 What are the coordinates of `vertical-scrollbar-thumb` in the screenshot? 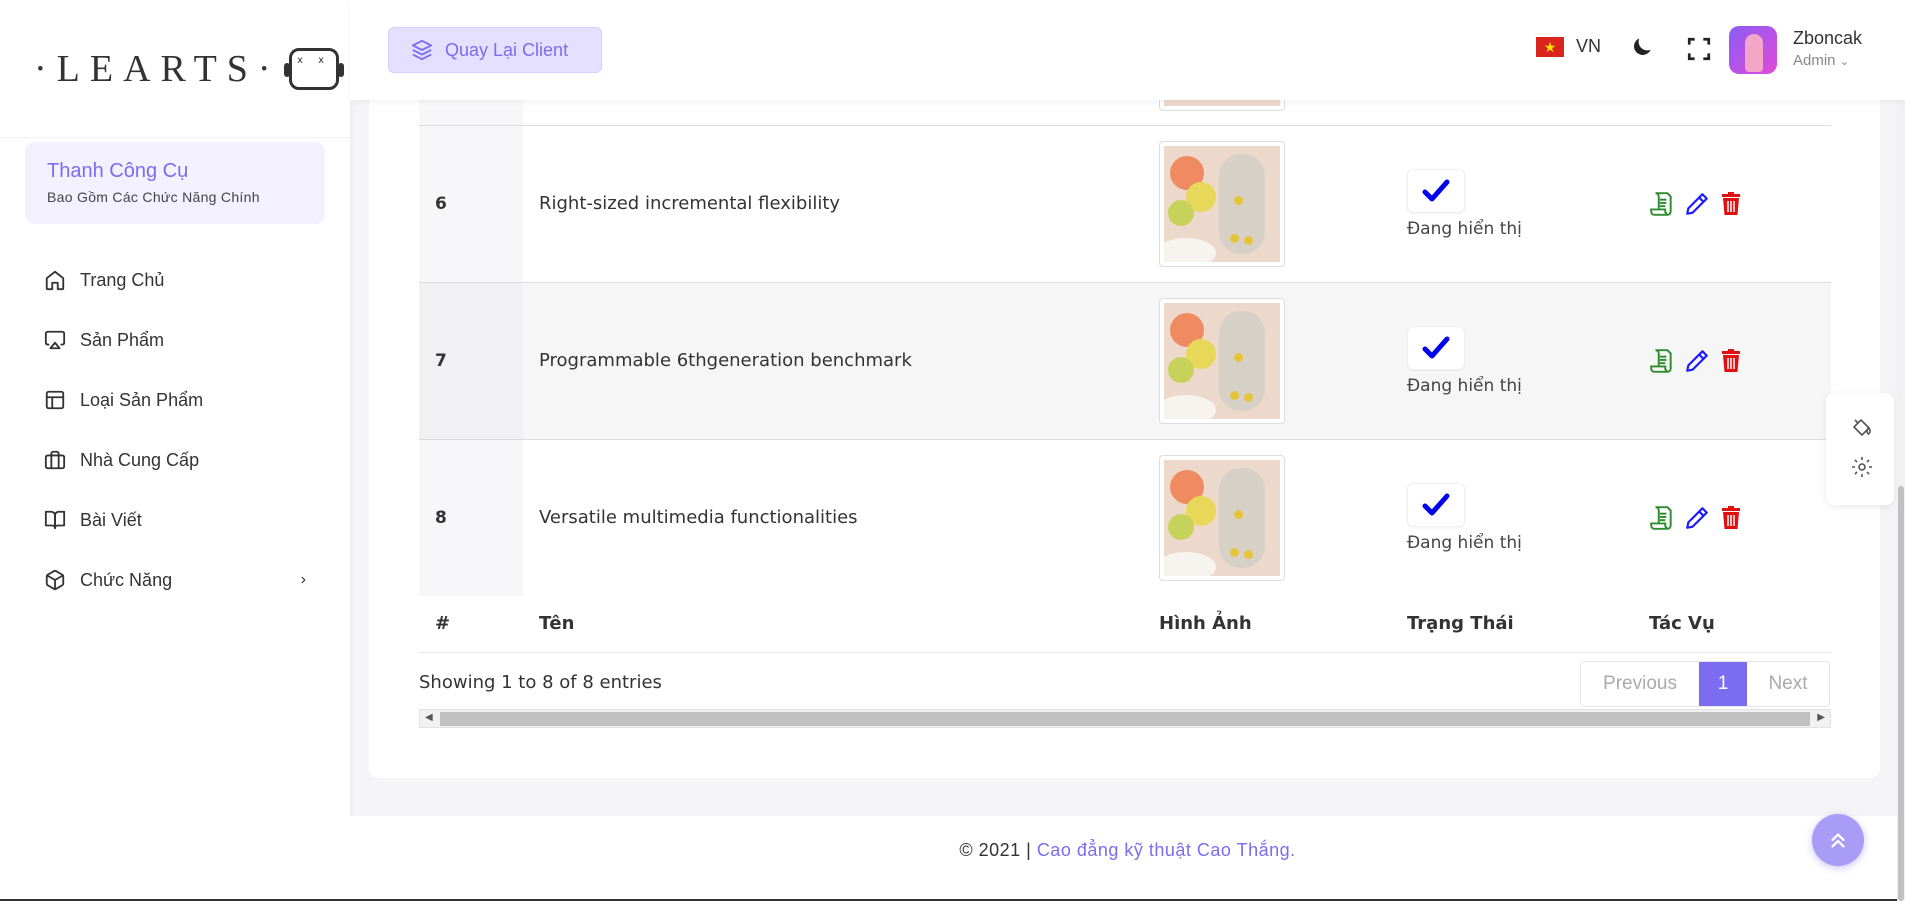 It's located at (1901, 693).